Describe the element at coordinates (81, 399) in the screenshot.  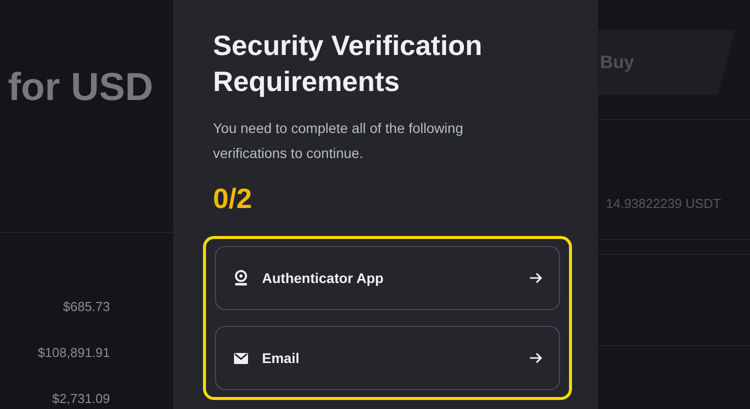
I see `price-text: $2,731.09` at that location.